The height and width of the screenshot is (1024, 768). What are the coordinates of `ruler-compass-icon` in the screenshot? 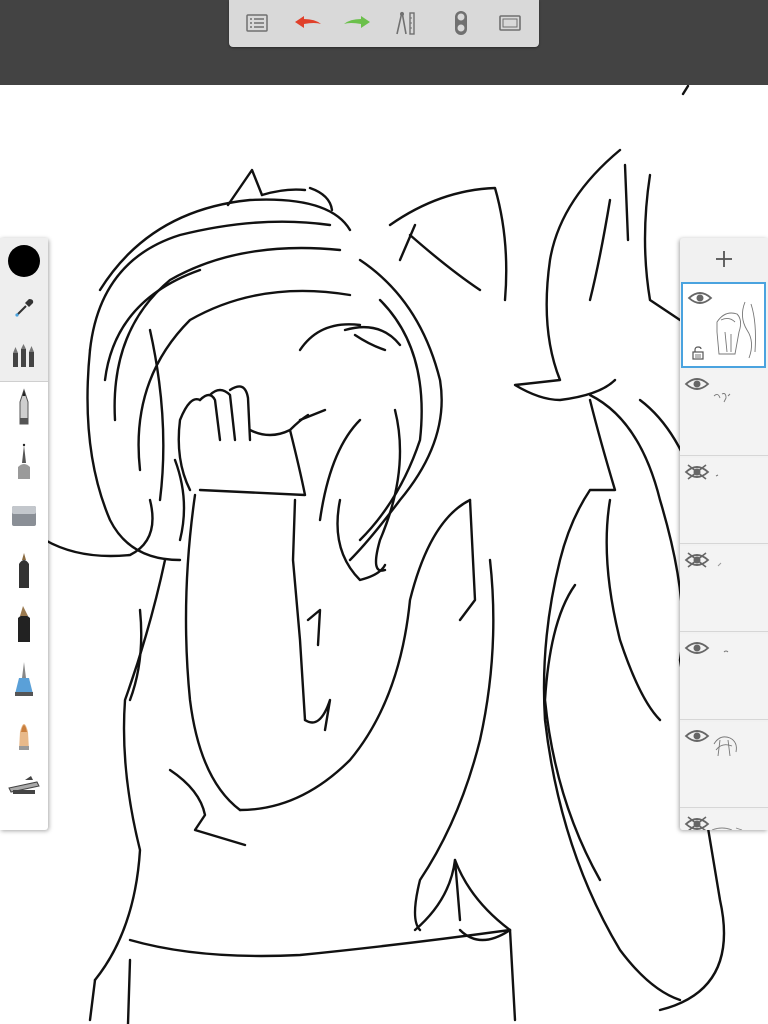 It's located at (405, 23).